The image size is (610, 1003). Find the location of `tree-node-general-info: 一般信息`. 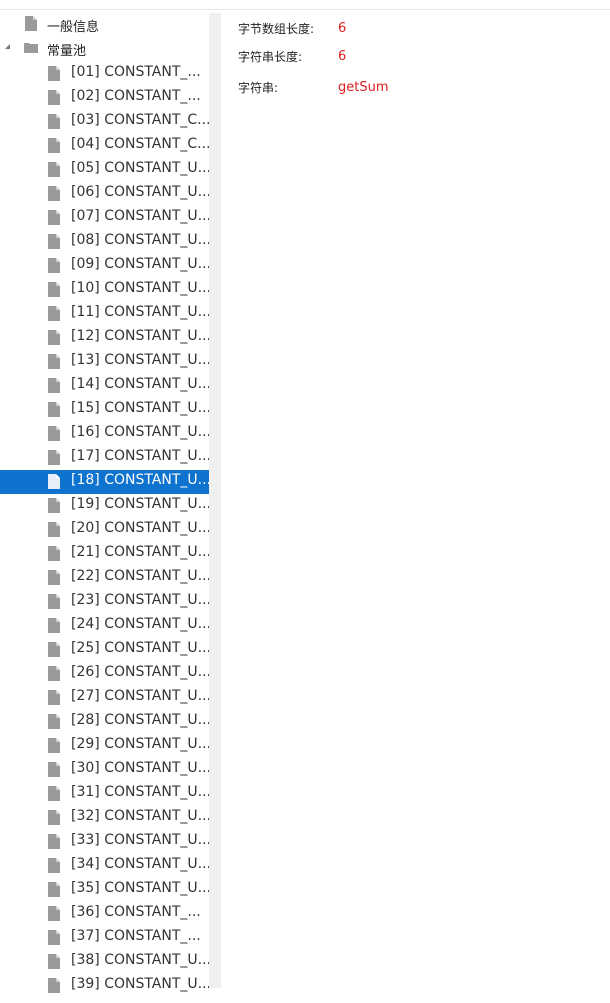

tree-node-general-info: 一般信息 is located at coordinates (104, 24).